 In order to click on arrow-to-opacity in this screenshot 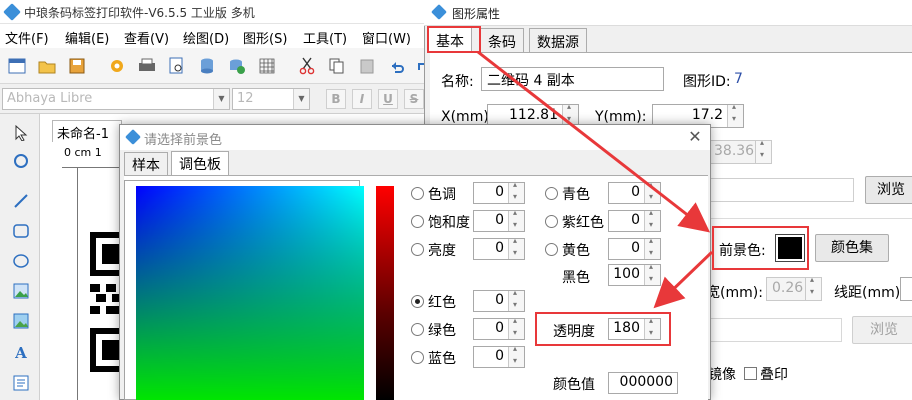, I will do `click(683, 279)`.